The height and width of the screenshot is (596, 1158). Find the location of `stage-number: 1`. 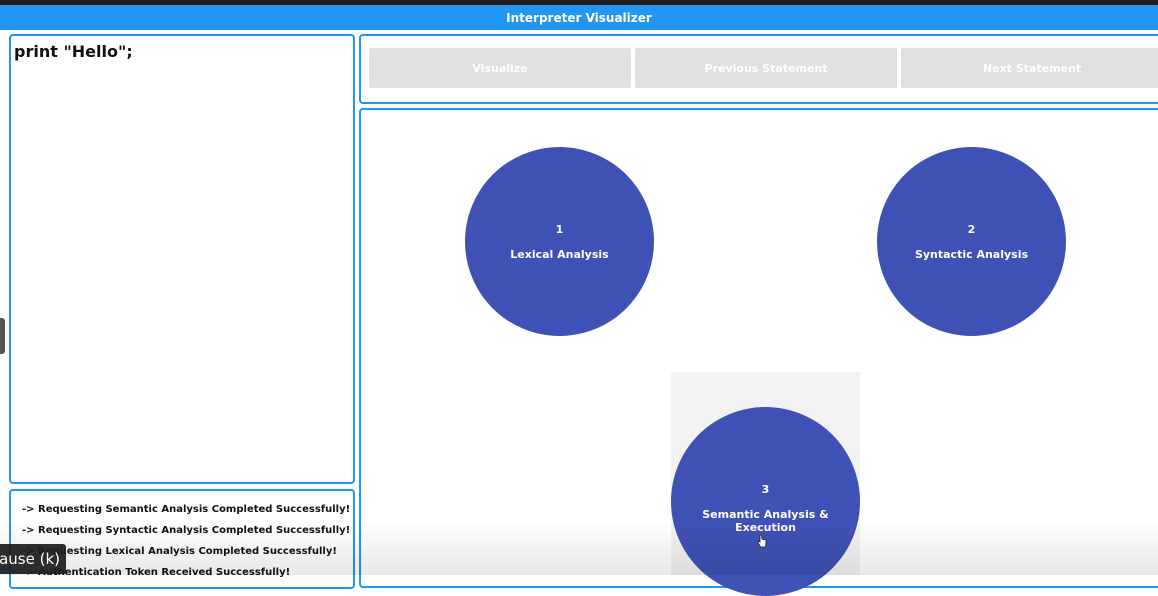

stage-number: 1 is located at coordinates (559, 229).